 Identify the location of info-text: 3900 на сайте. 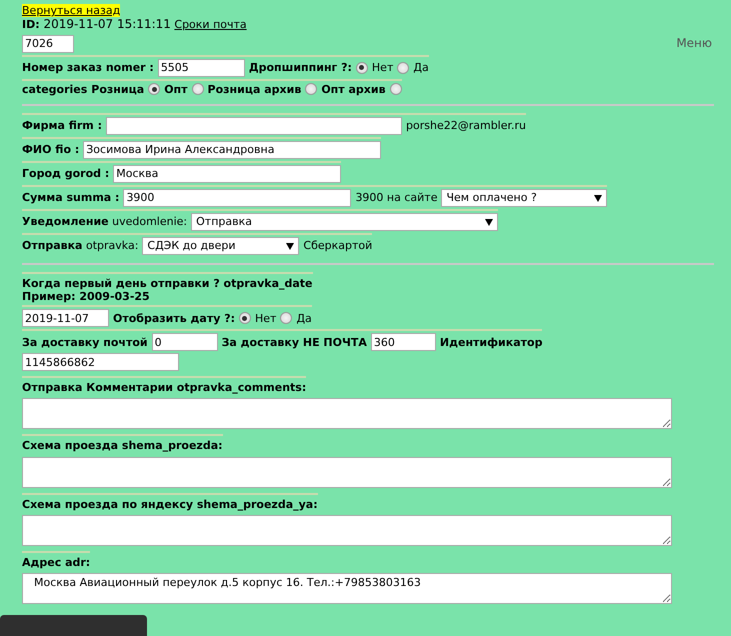
(396, 197).